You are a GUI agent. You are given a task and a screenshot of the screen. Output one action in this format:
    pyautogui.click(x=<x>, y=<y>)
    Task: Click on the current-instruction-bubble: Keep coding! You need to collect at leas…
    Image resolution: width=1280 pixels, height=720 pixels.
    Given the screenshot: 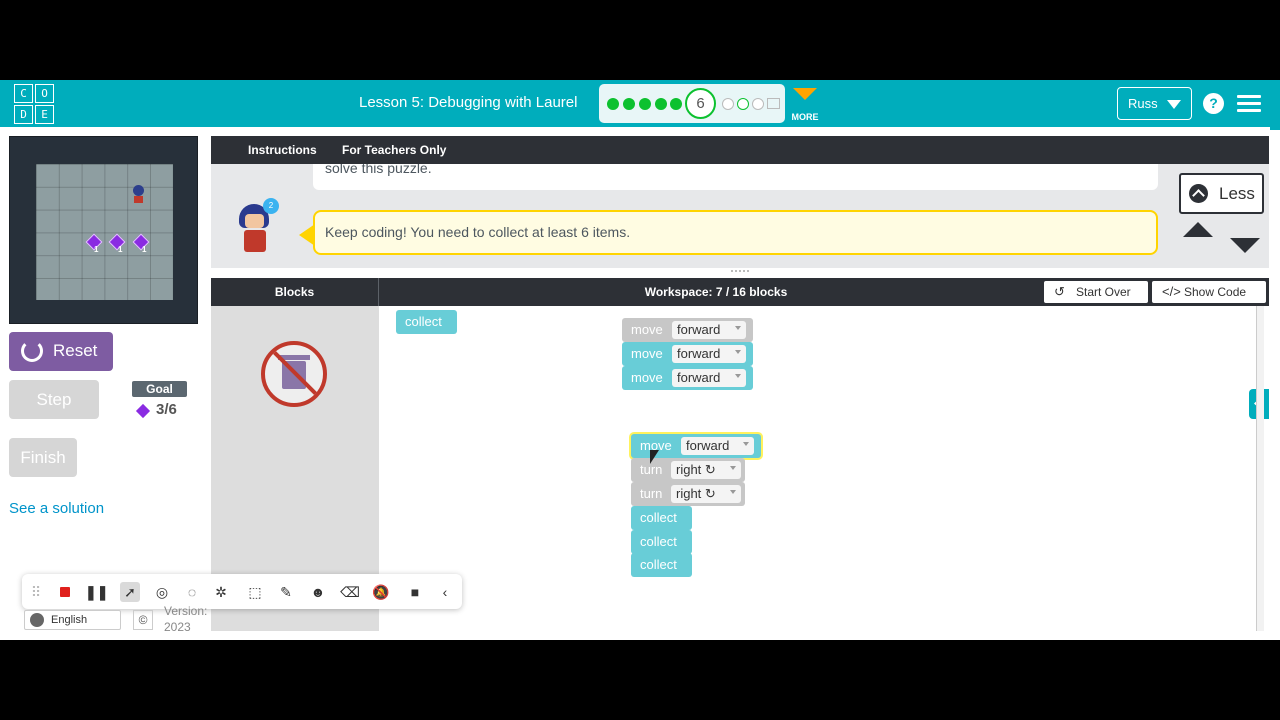 What is the action you would take?
    pyautogui.click(x=735, y=232)
    